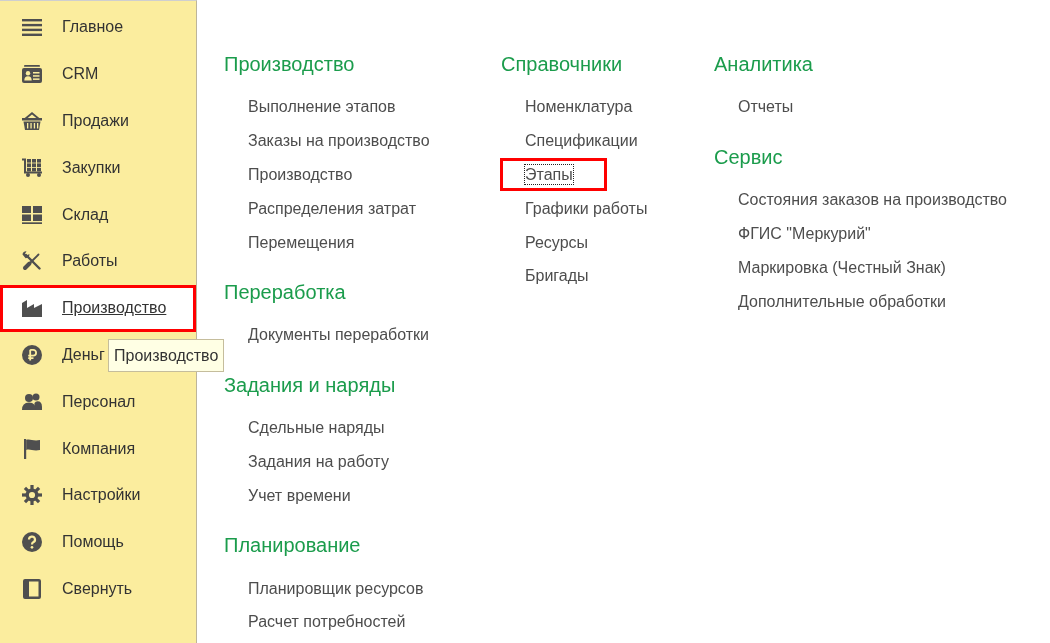  Describe the element at coordinates (301, 242) in the screenshot. I see `menu-link: Перемещения` at that location.